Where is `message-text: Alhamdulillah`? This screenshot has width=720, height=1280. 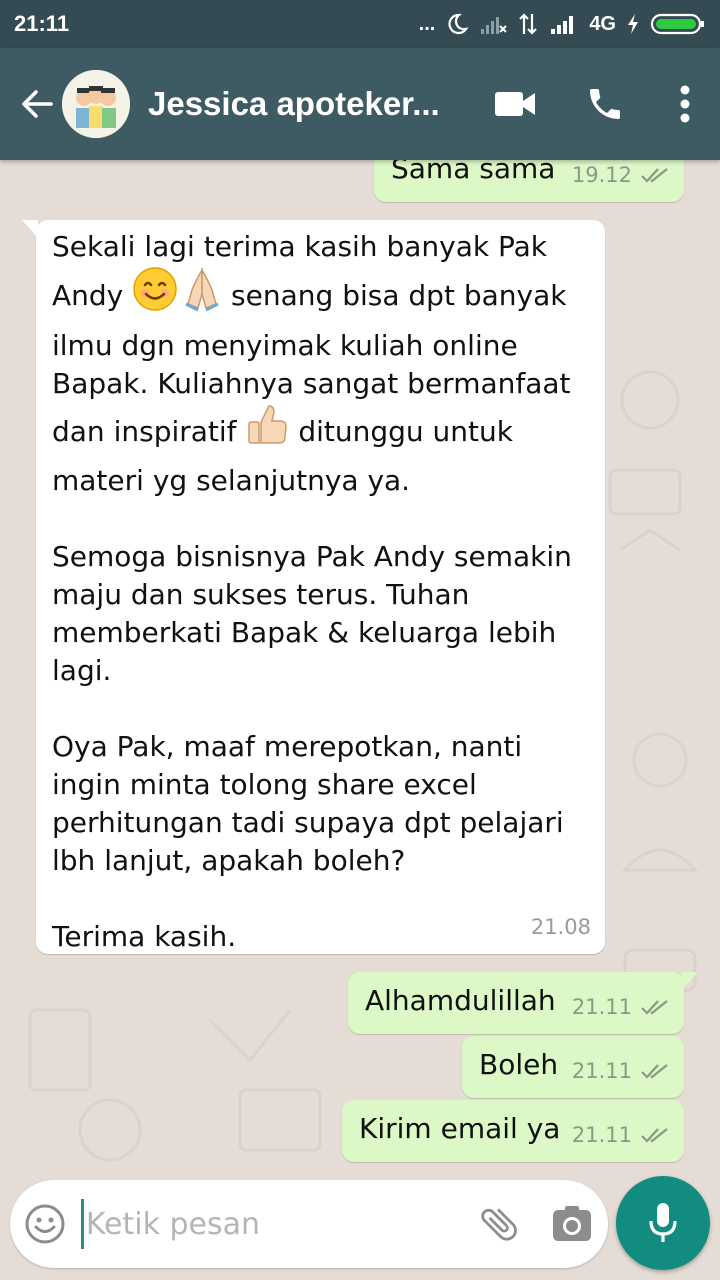
message-text: Alhamdulillah is located at coordinates (460, 1000).